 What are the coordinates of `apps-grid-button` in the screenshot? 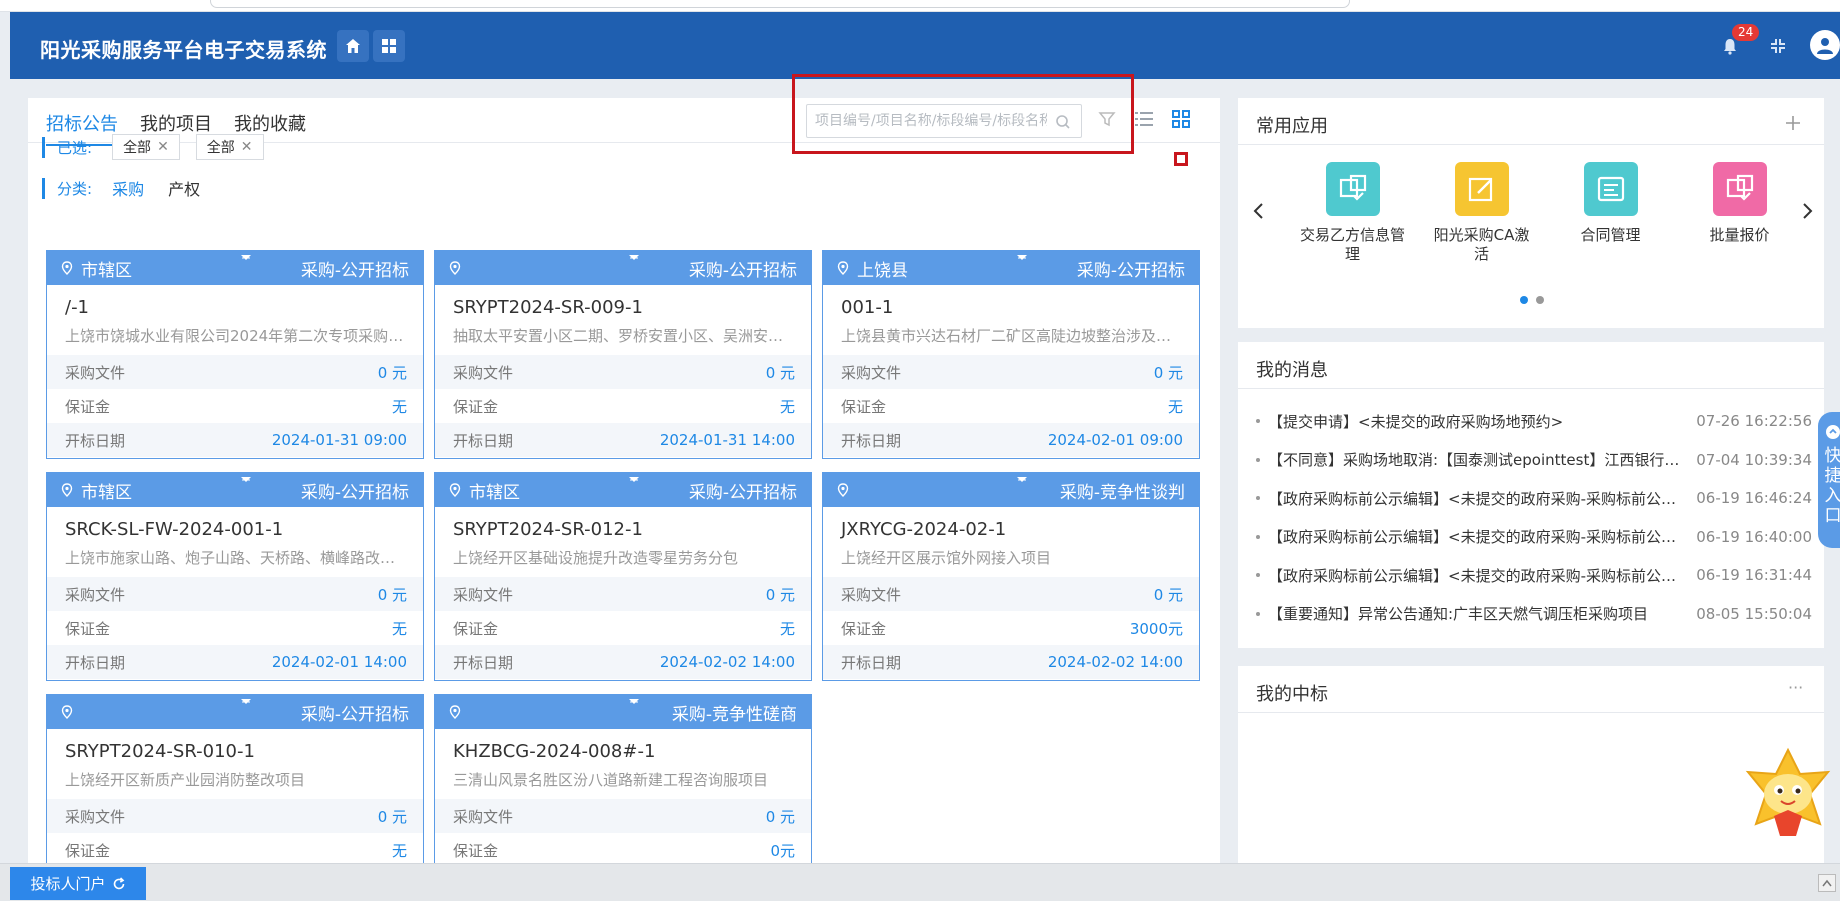 It's located at (389, 46).